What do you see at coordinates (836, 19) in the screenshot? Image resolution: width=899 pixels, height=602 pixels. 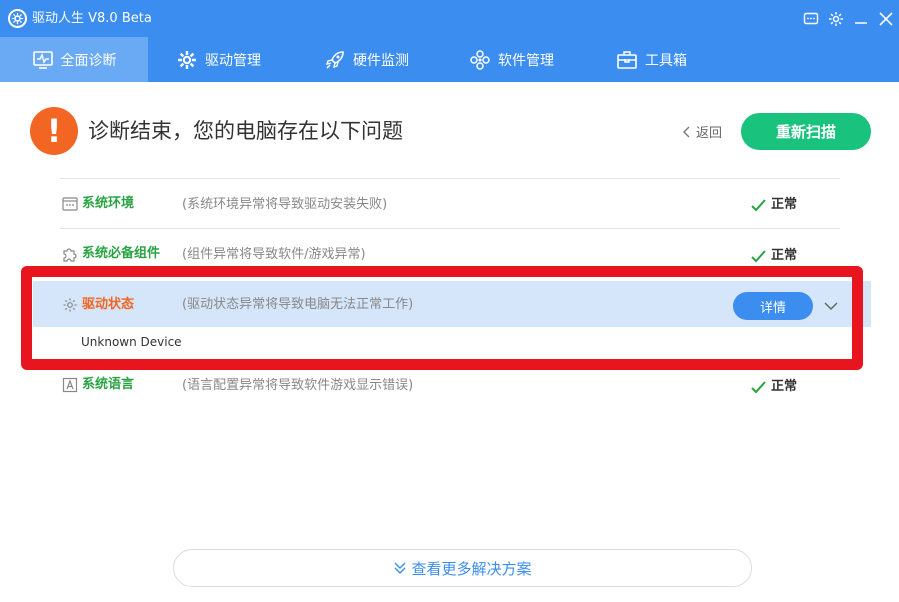 I see `settings-gear-icon` at bounding box center [836, 19].